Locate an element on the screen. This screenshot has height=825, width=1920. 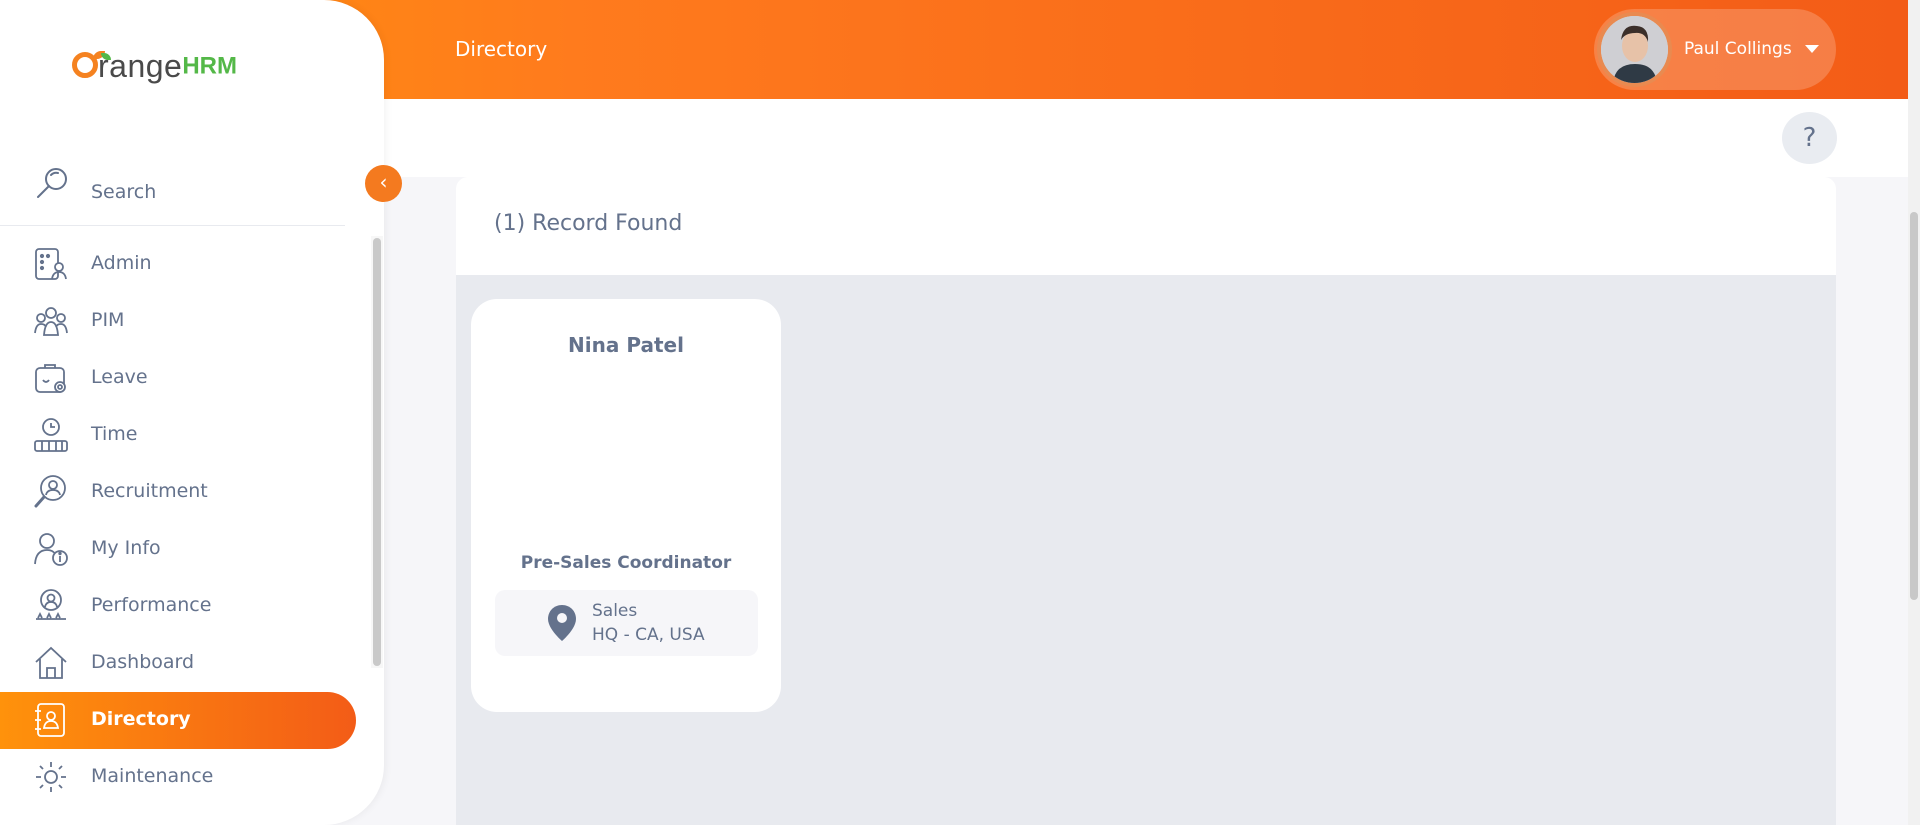
sidebar-item-performance: Performance is located at coordinates (178, 606).